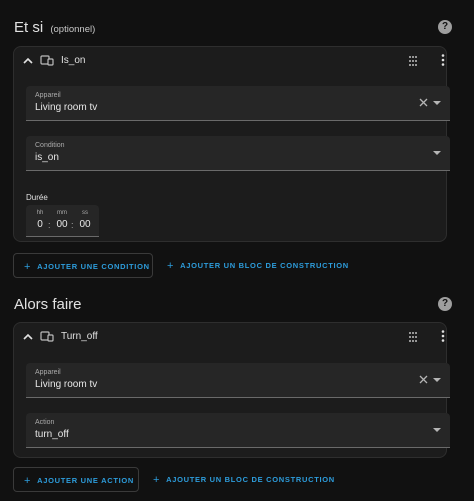 The height and width of the screenshot is (501, 474). I want to click on seconds-value: 00, so click(85, 224).